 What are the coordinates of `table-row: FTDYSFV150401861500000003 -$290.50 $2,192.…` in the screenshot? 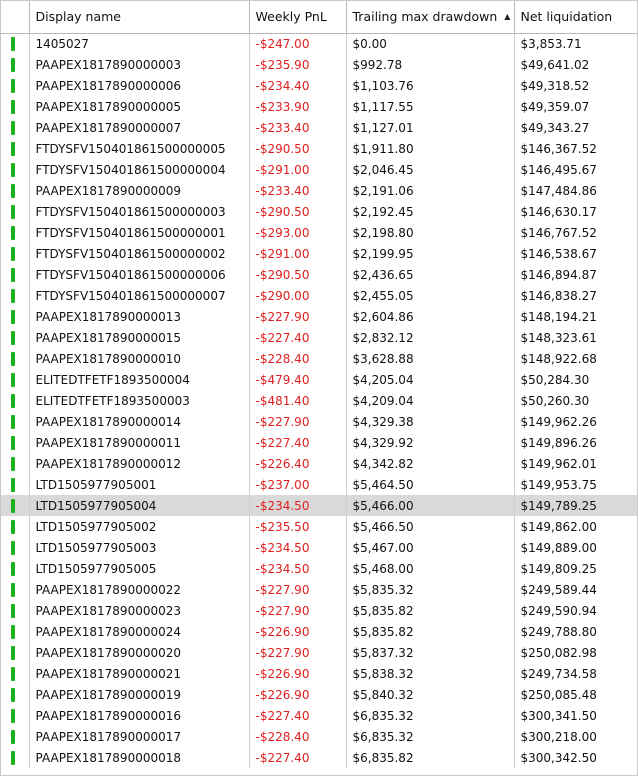 It's located at (319, 211).